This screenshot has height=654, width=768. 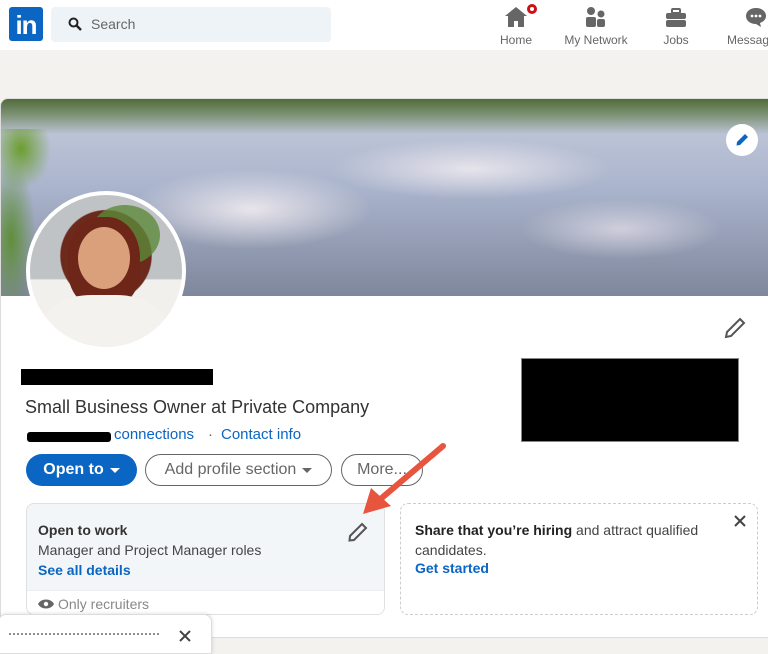 I want to click on nav-home: Home, so click(x=519, y=24).